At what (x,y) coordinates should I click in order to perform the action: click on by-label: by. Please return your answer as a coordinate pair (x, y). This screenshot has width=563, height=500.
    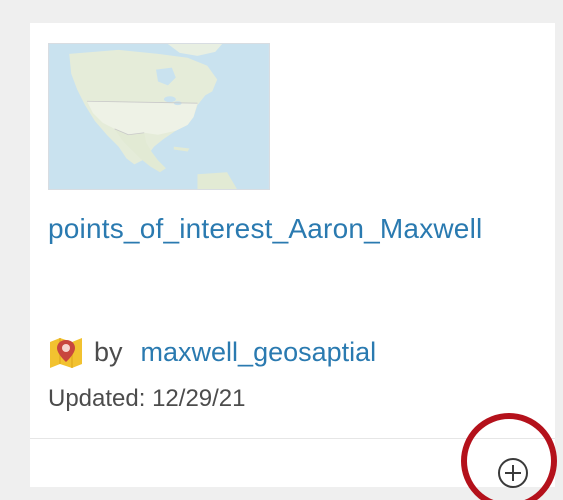
    Looking at the image, I should click on (108, 351).